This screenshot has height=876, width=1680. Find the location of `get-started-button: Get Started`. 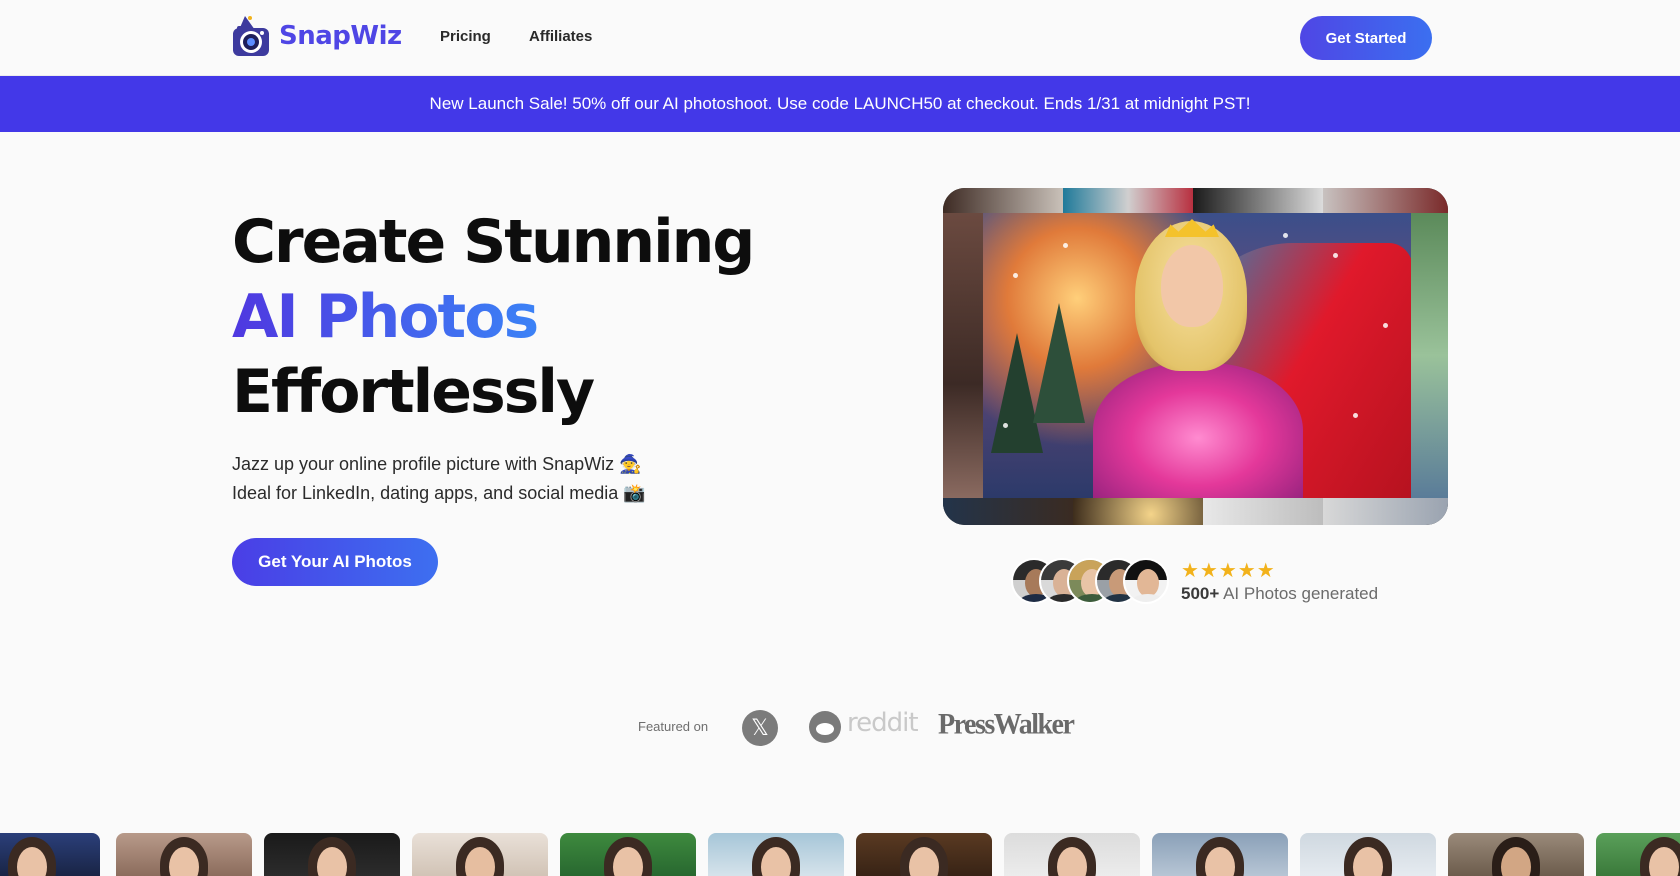

get-started-button: Get Started is located at coordinates (1366, 38).